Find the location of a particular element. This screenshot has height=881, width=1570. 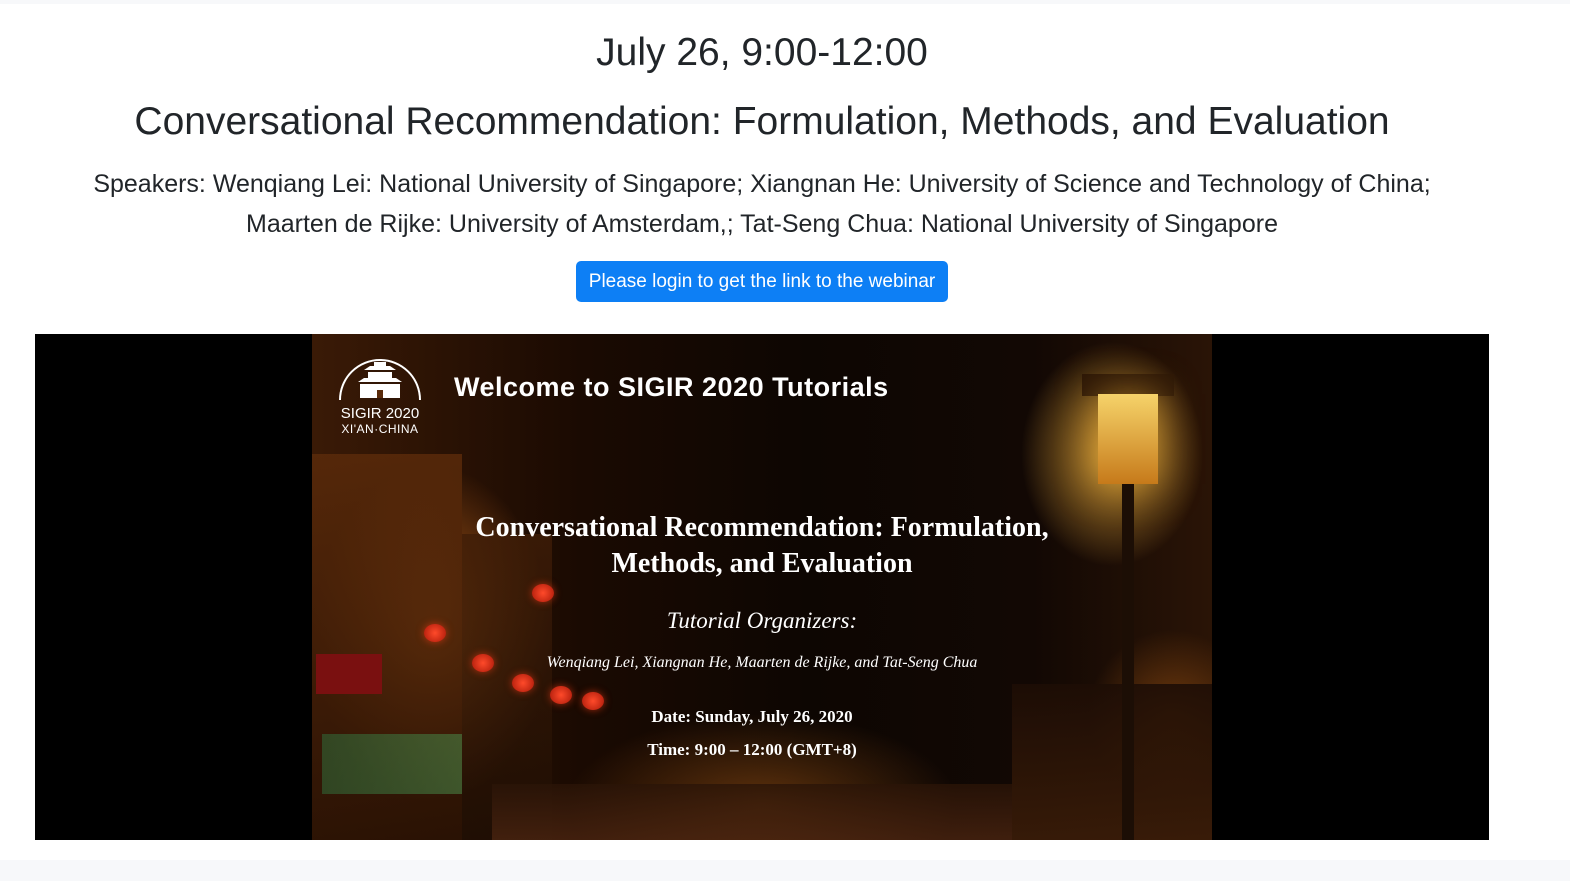

street-lamp-light is located at coordinates (1128, 439).